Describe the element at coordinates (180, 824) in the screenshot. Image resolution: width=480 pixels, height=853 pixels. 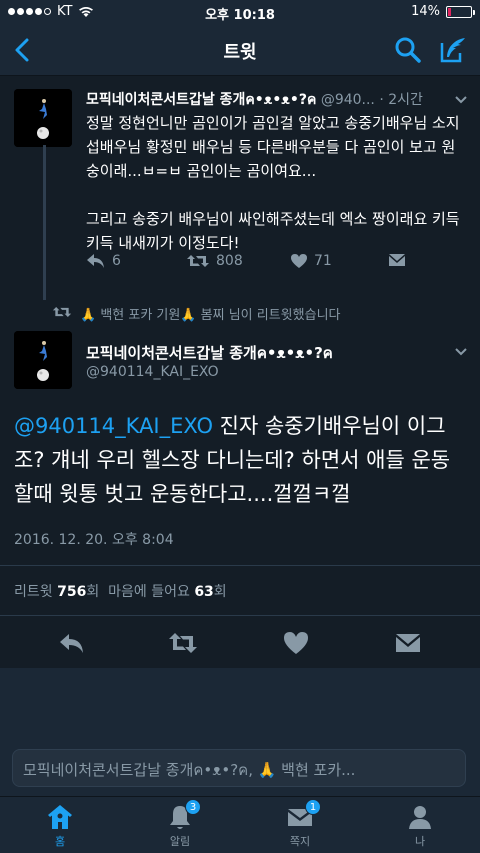
I see `tab-notifications: 3 알림` at that location.